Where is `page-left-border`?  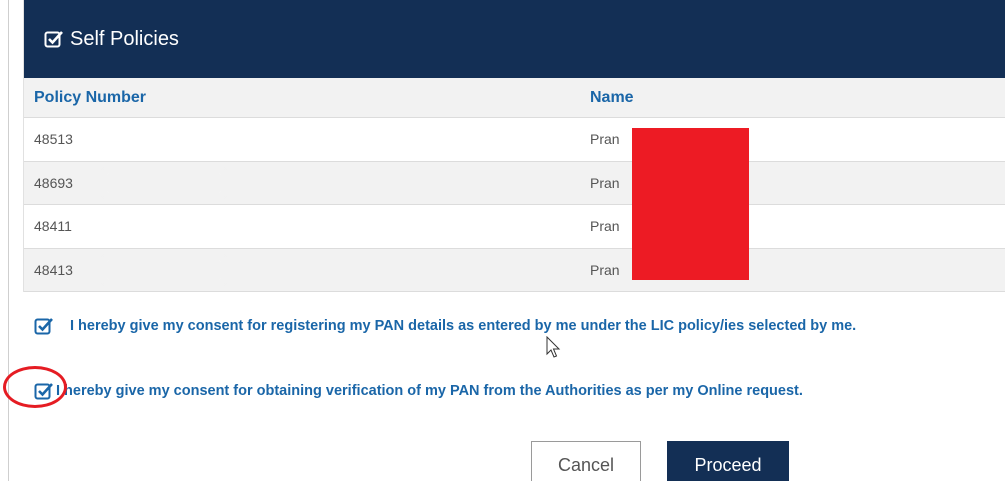 page-left-border is located at coordinates (8, 240).